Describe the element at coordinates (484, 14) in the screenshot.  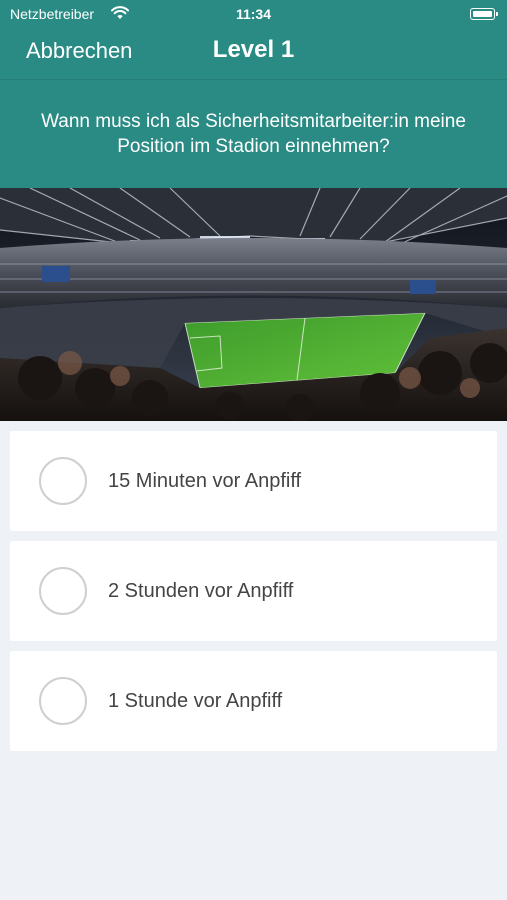
I see `battery-icon` at that location.